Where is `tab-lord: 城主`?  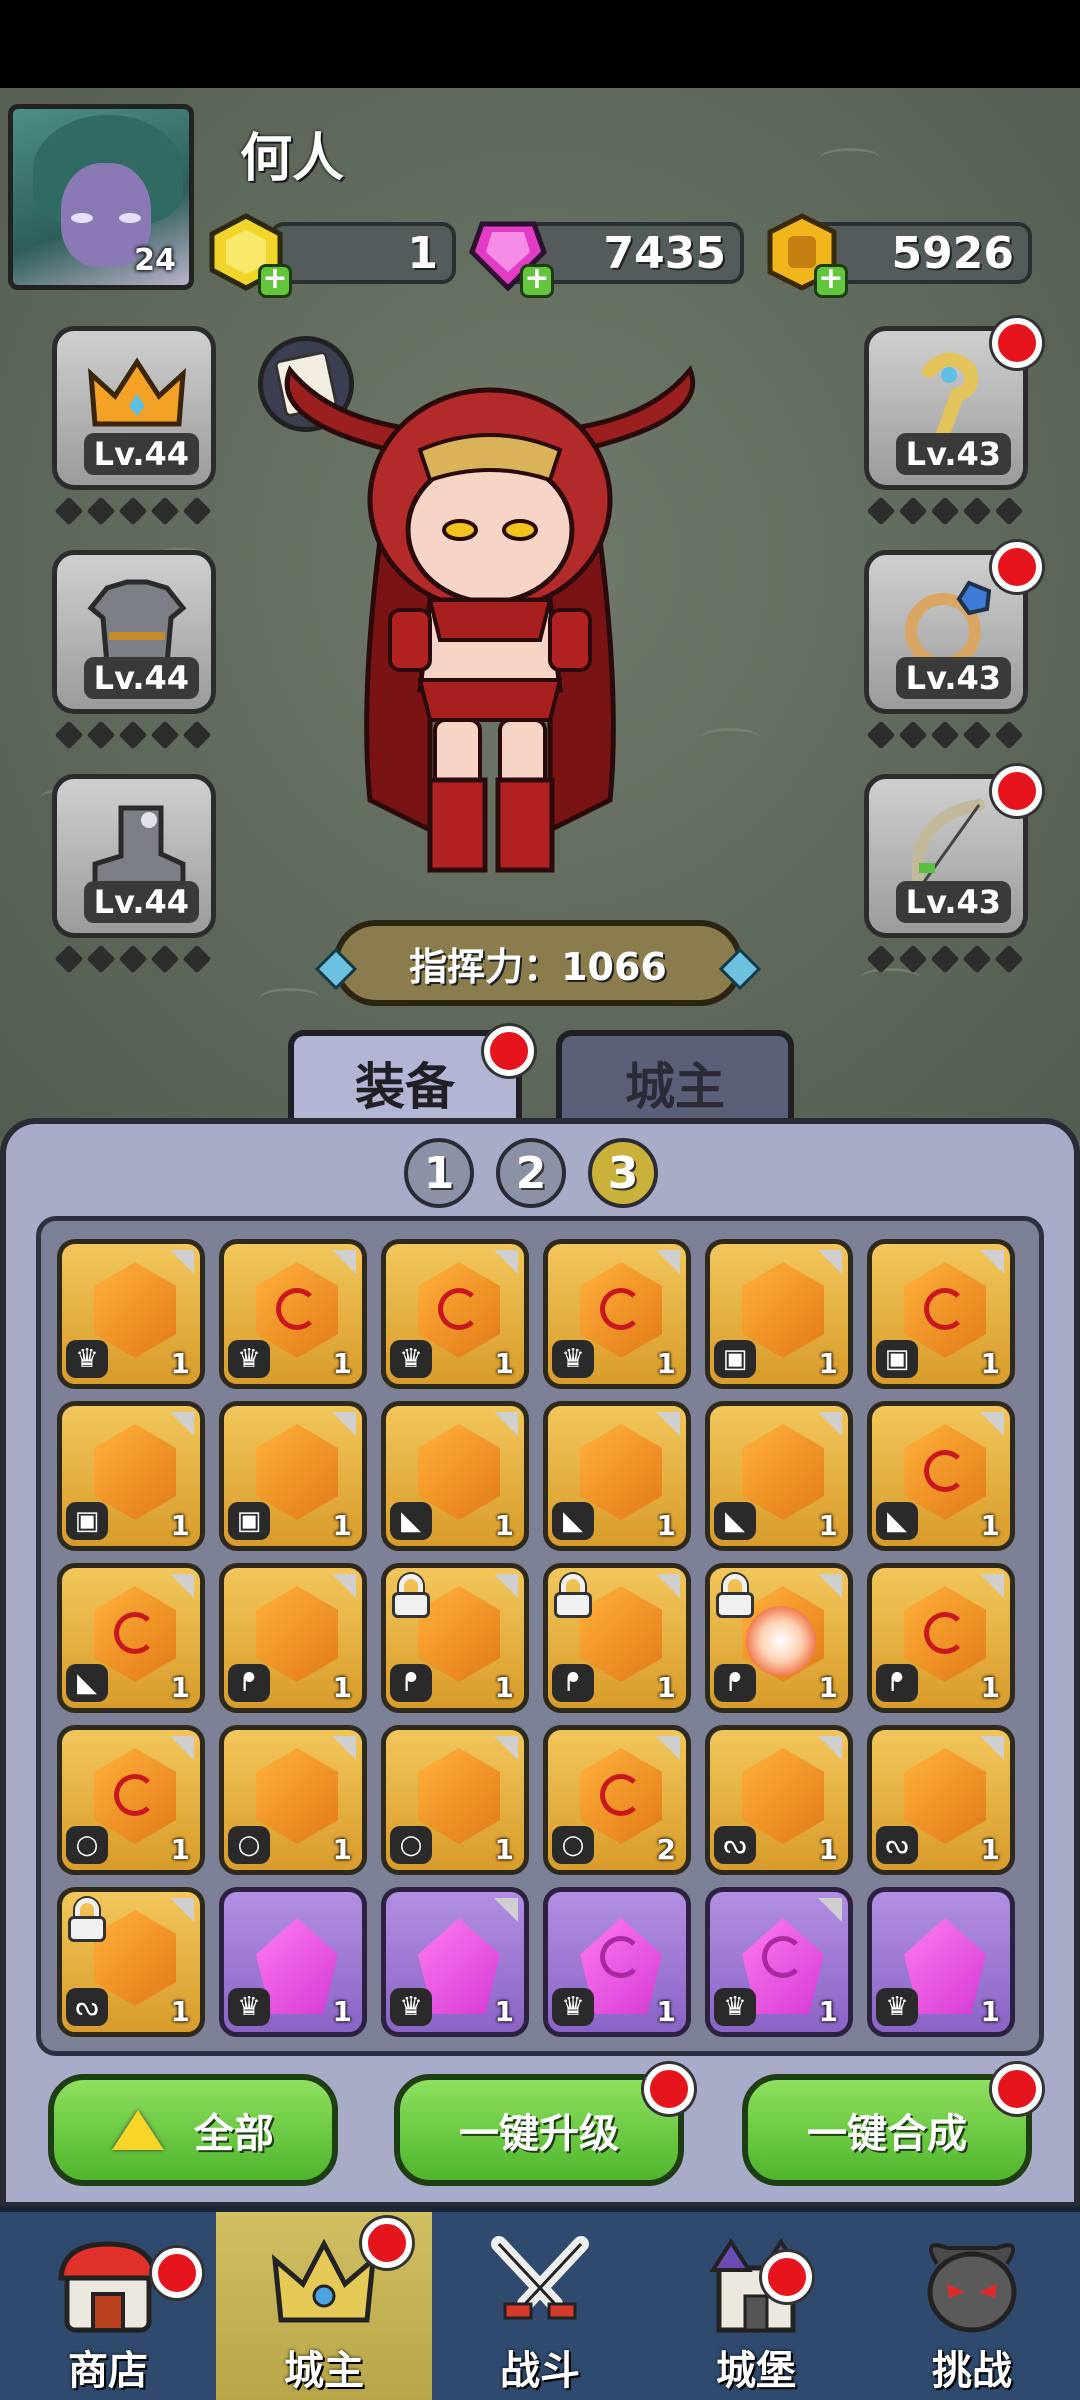
tab-lord: 城主 is located at coordinates (675, 1080).